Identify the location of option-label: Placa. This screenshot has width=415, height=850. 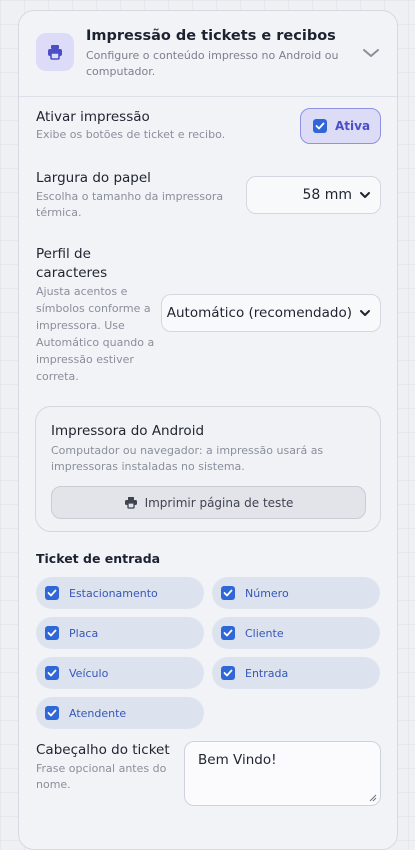
(84, 633).